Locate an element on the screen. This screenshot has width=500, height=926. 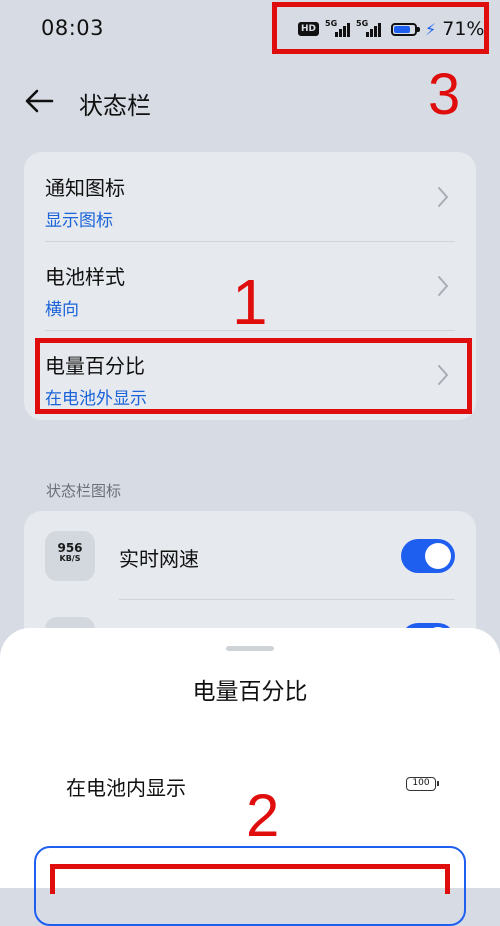
annotation-box-battery-percentage is located at coordinates (253, 376).